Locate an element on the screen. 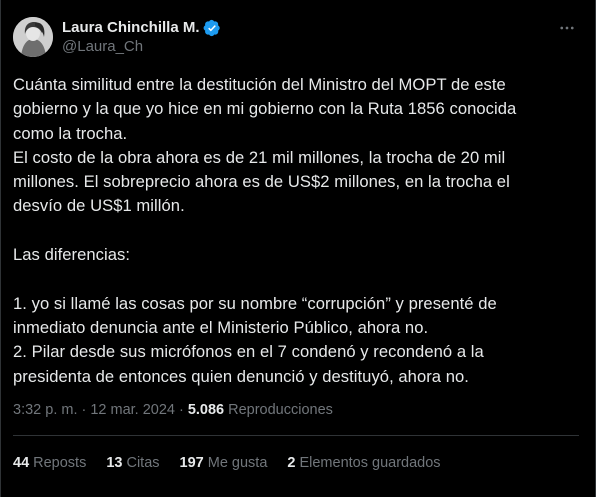  verified-badge-icon is located at coordinates (212, 28).